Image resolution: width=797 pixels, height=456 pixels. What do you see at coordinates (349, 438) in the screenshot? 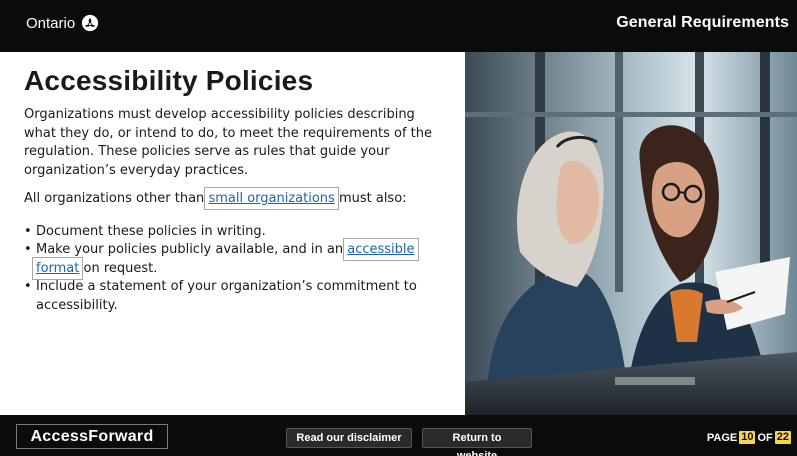
I see `read-disclaimer-button: Read our disclaimer` at bounding box center [349, 438].